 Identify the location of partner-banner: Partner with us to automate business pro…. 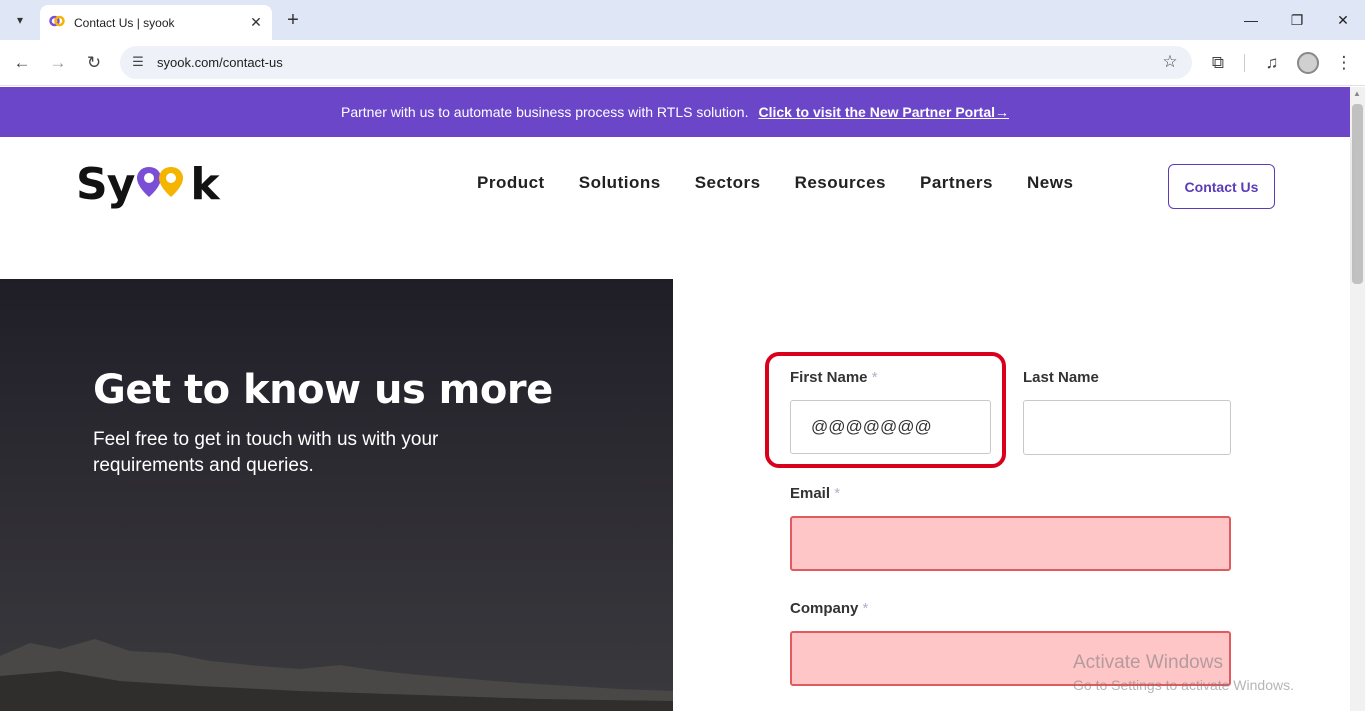
(675, 112).